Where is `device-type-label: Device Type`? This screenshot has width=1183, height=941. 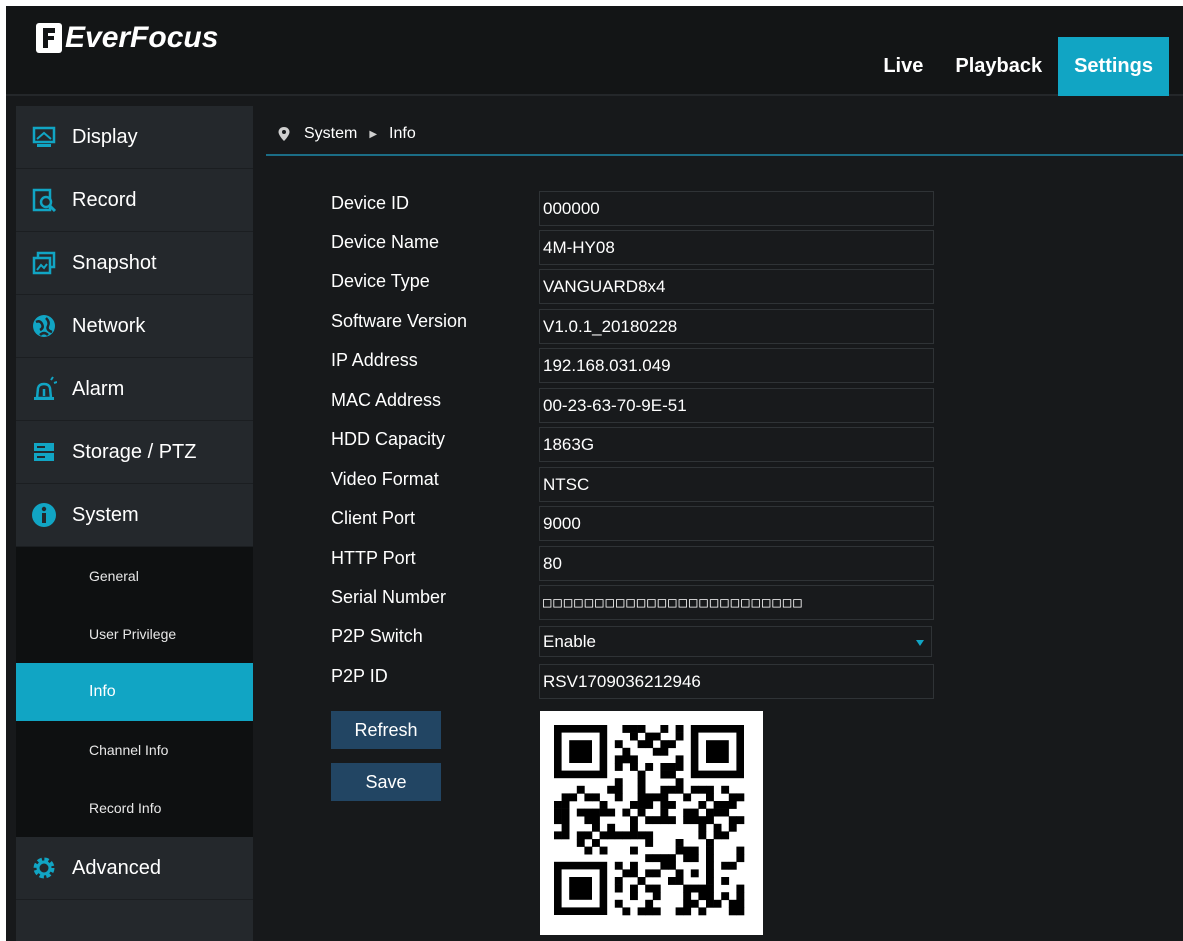 device-type-label: Device Type is located at coordinates (380, 281).